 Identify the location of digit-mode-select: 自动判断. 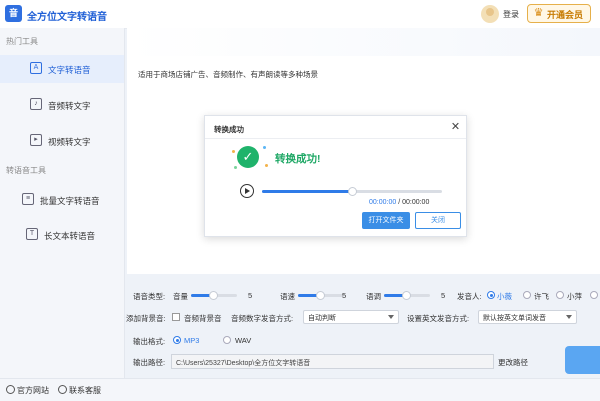
(351, 317).